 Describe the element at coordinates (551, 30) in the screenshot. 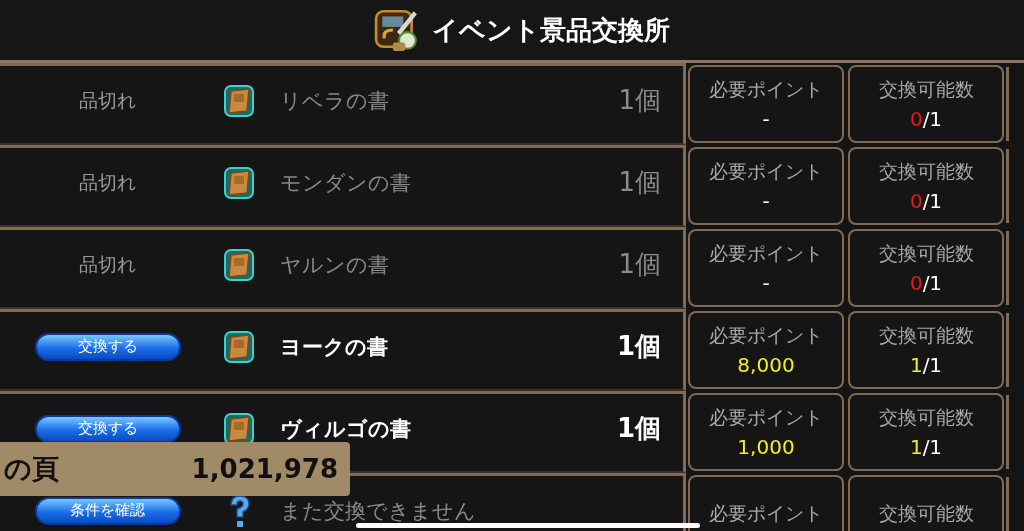

I see `page-title: イベント景品交換所` at that location.